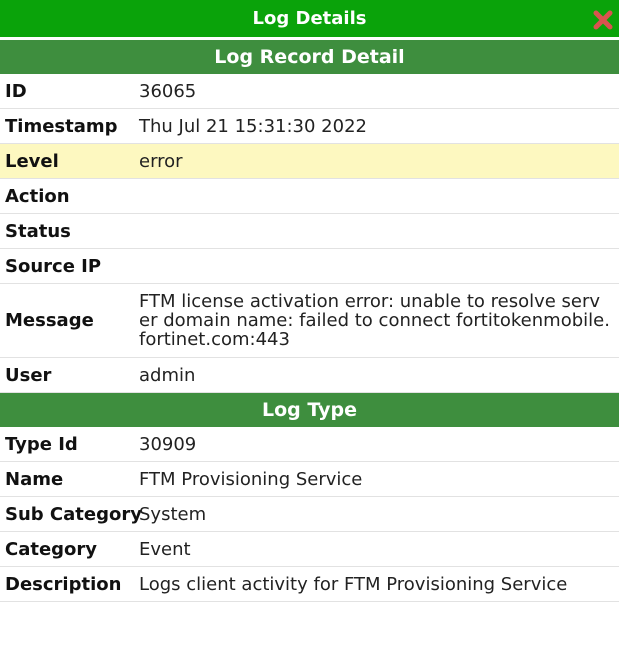 This screenshot has height=646, width=619. I want to click on row-id: ID 36065, so click(309, 91).